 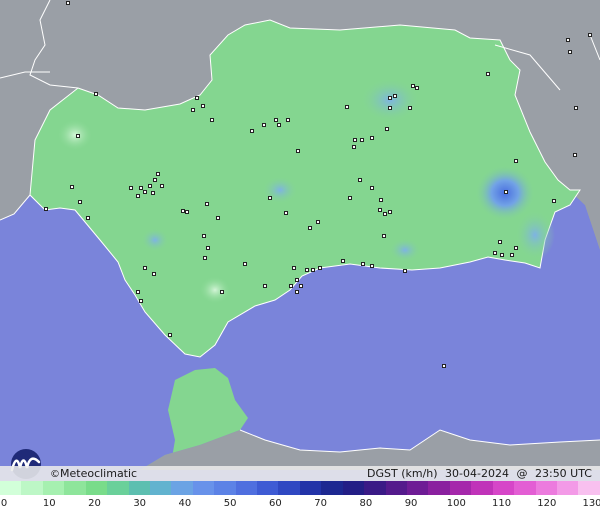 What do you see at coordinates (300, 488) in the screenshot?
I see `color-scale-bar` at bounding box center [300, 488].